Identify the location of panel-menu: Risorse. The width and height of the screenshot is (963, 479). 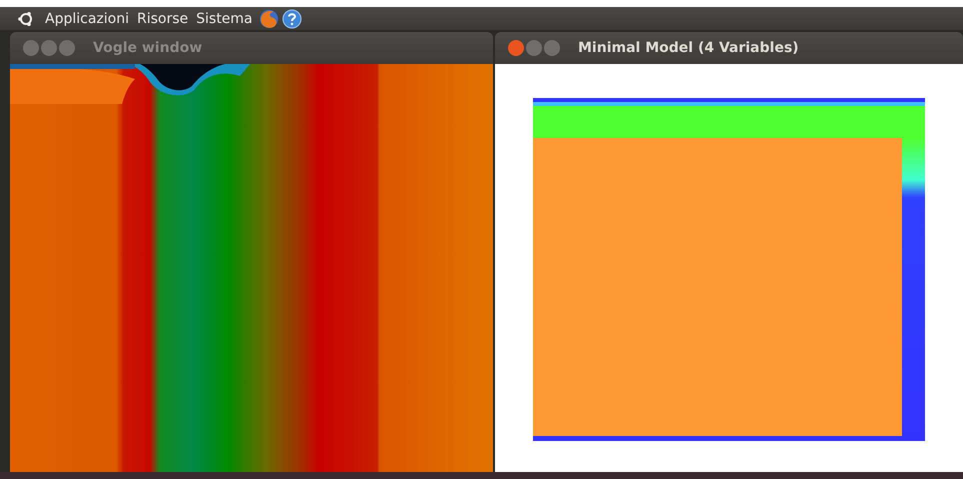
(163, 18).